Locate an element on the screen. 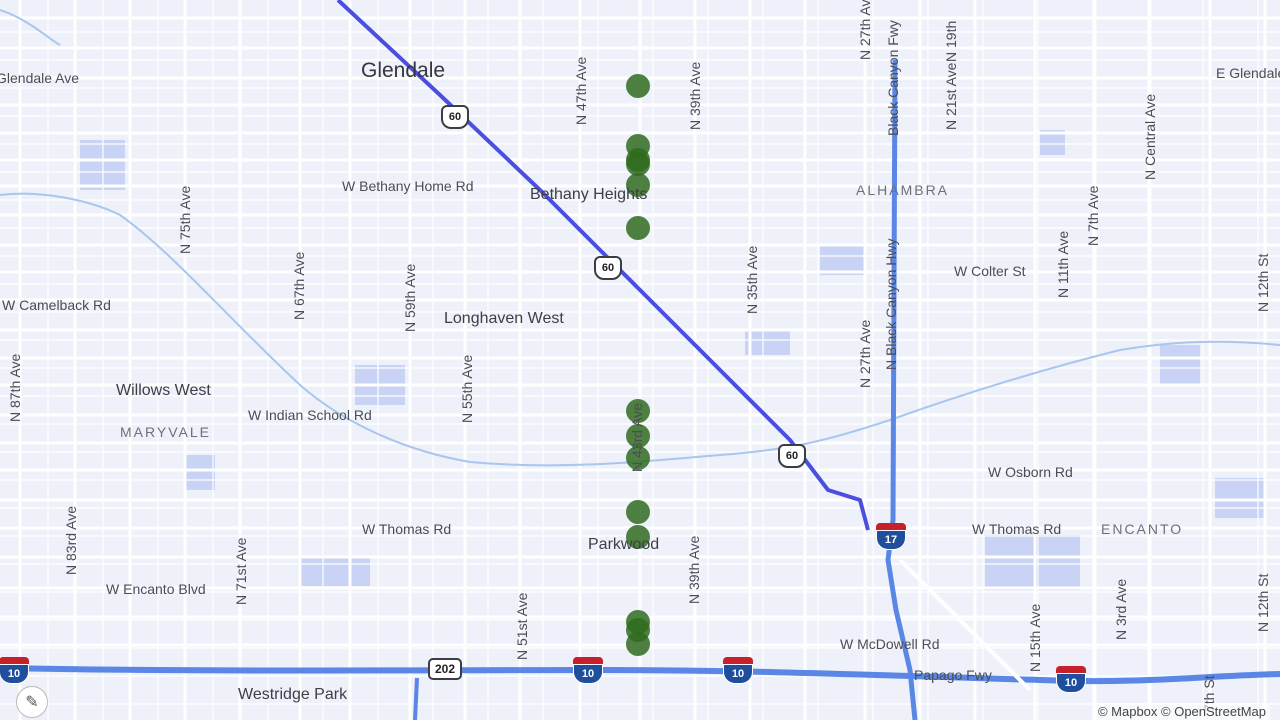 Image resolution: width=1280 pixels, height=720 pixels. street-label-n-35th-ave: N 35th Ave is located at coordinates (752, 279).